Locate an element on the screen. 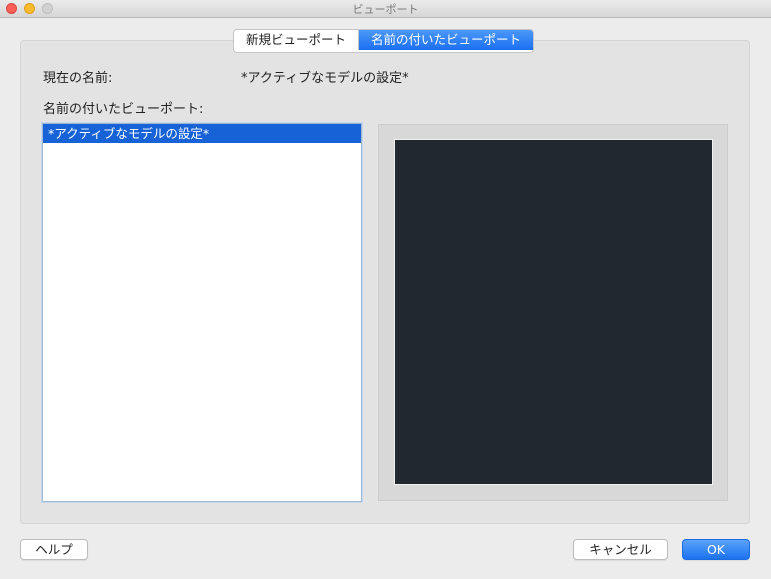  tab-named-viewports: 名前の付いたビューポート is located at coordinates (446, 40).